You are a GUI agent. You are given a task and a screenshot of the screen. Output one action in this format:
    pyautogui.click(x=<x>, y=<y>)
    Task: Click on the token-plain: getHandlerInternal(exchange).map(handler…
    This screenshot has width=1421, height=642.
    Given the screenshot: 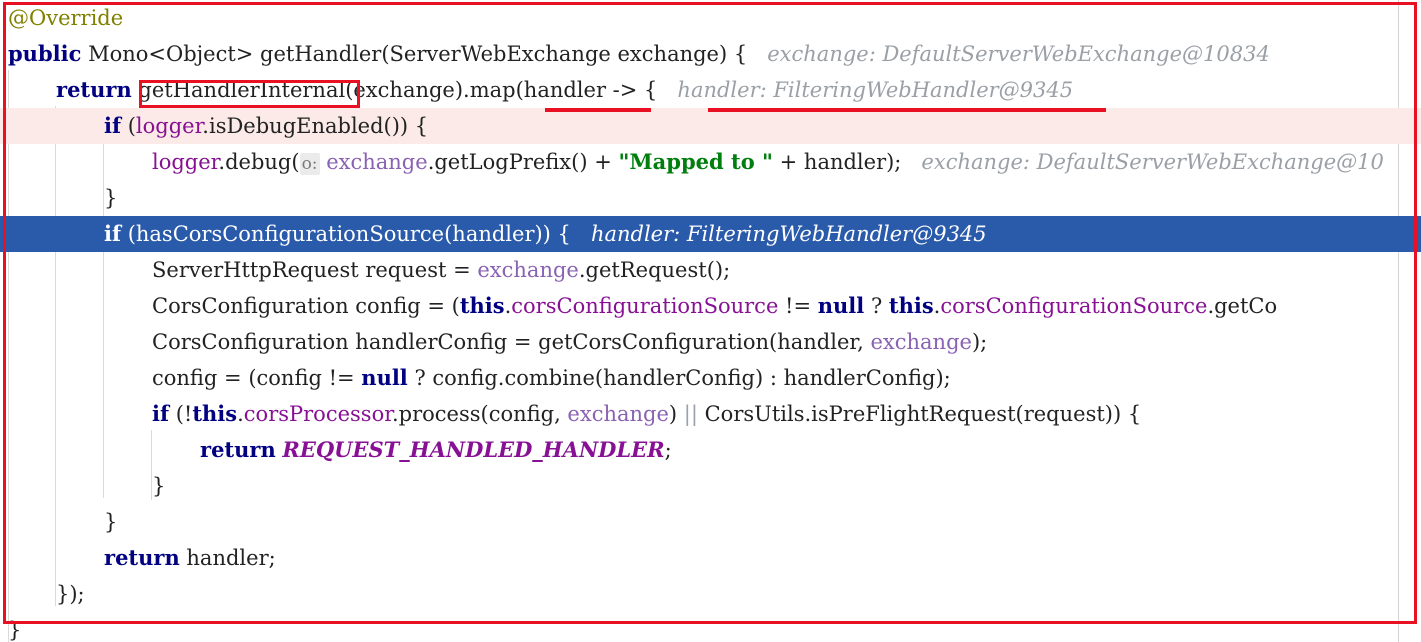 What is the action you would take?
    pyautogui.click(x=394, y=90)
    